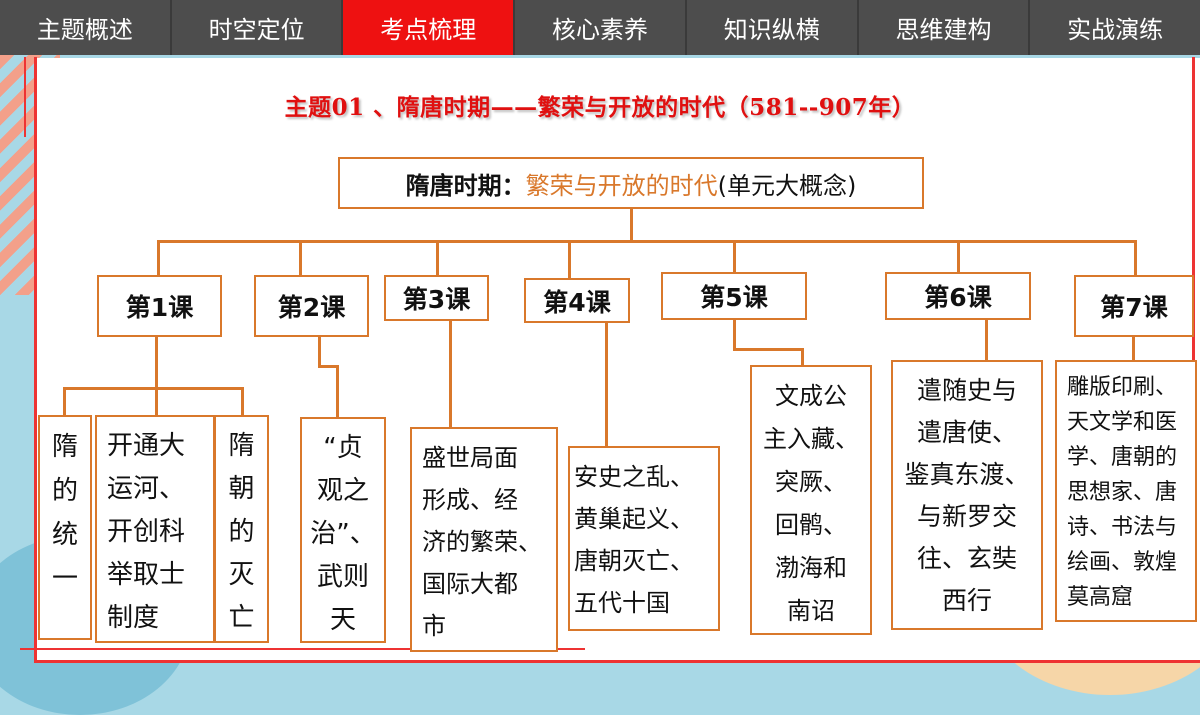 This screenshot has height=715, width=1200. What do you see at coordinates (257, 27) in the screenshot?
I see `tab-timeline: 时空定位` at bounding box center [257, 27].